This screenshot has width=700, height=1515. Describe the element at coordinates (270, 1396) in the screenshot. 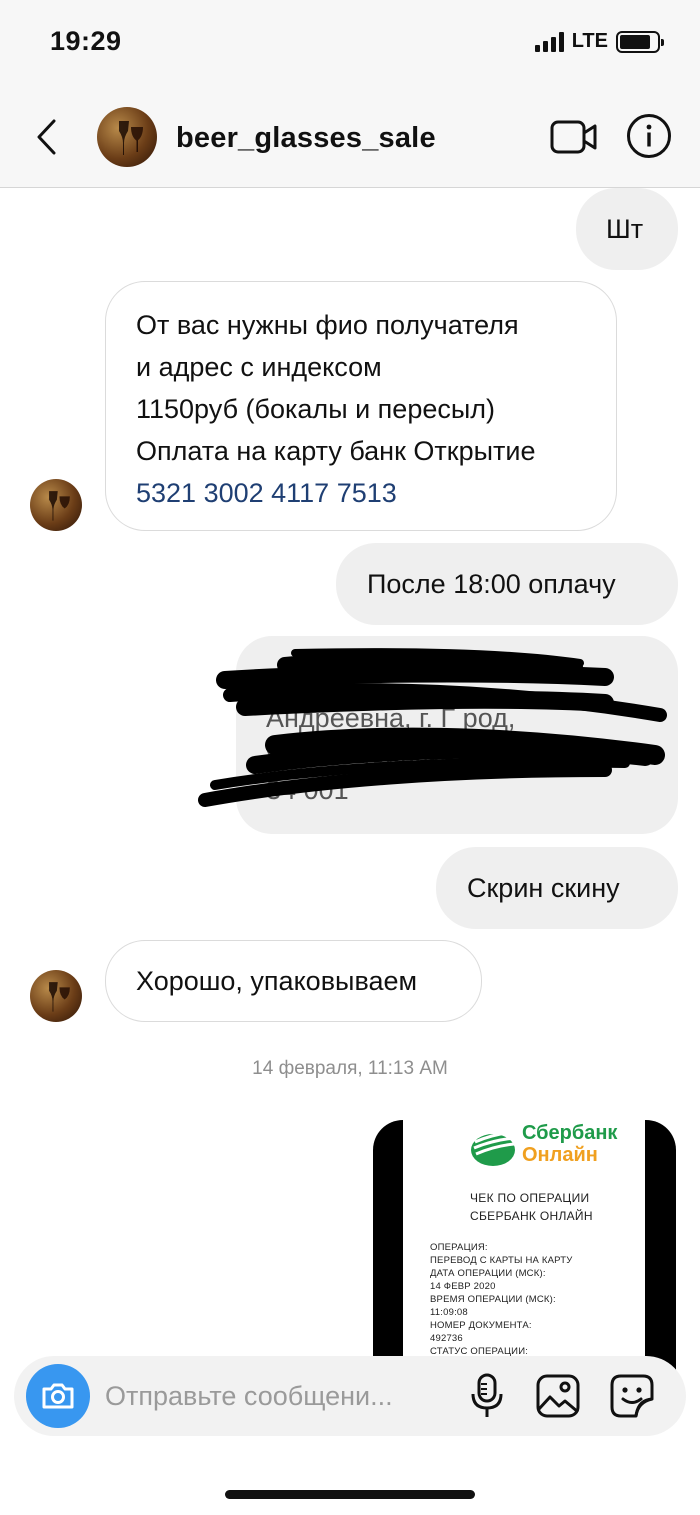

I see `message-input` at that location.